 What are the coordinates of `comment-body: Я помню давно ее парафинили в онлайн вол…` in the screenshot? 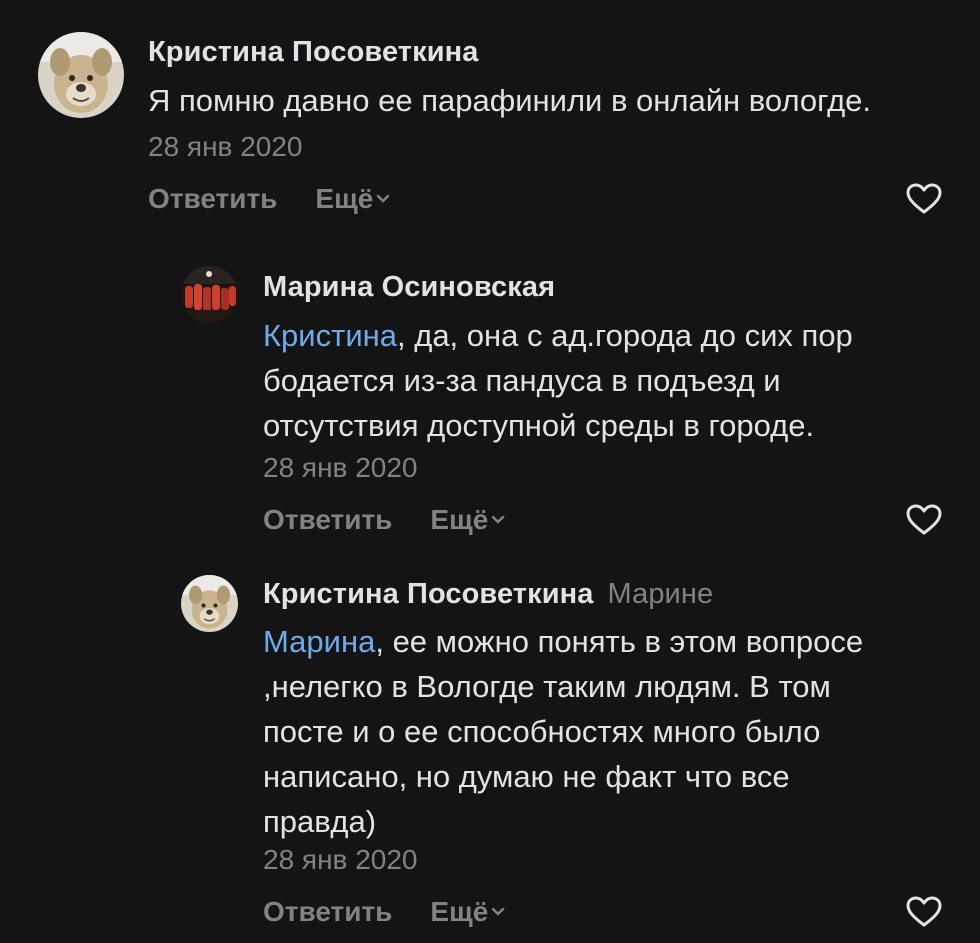 It's located at (510, 100).